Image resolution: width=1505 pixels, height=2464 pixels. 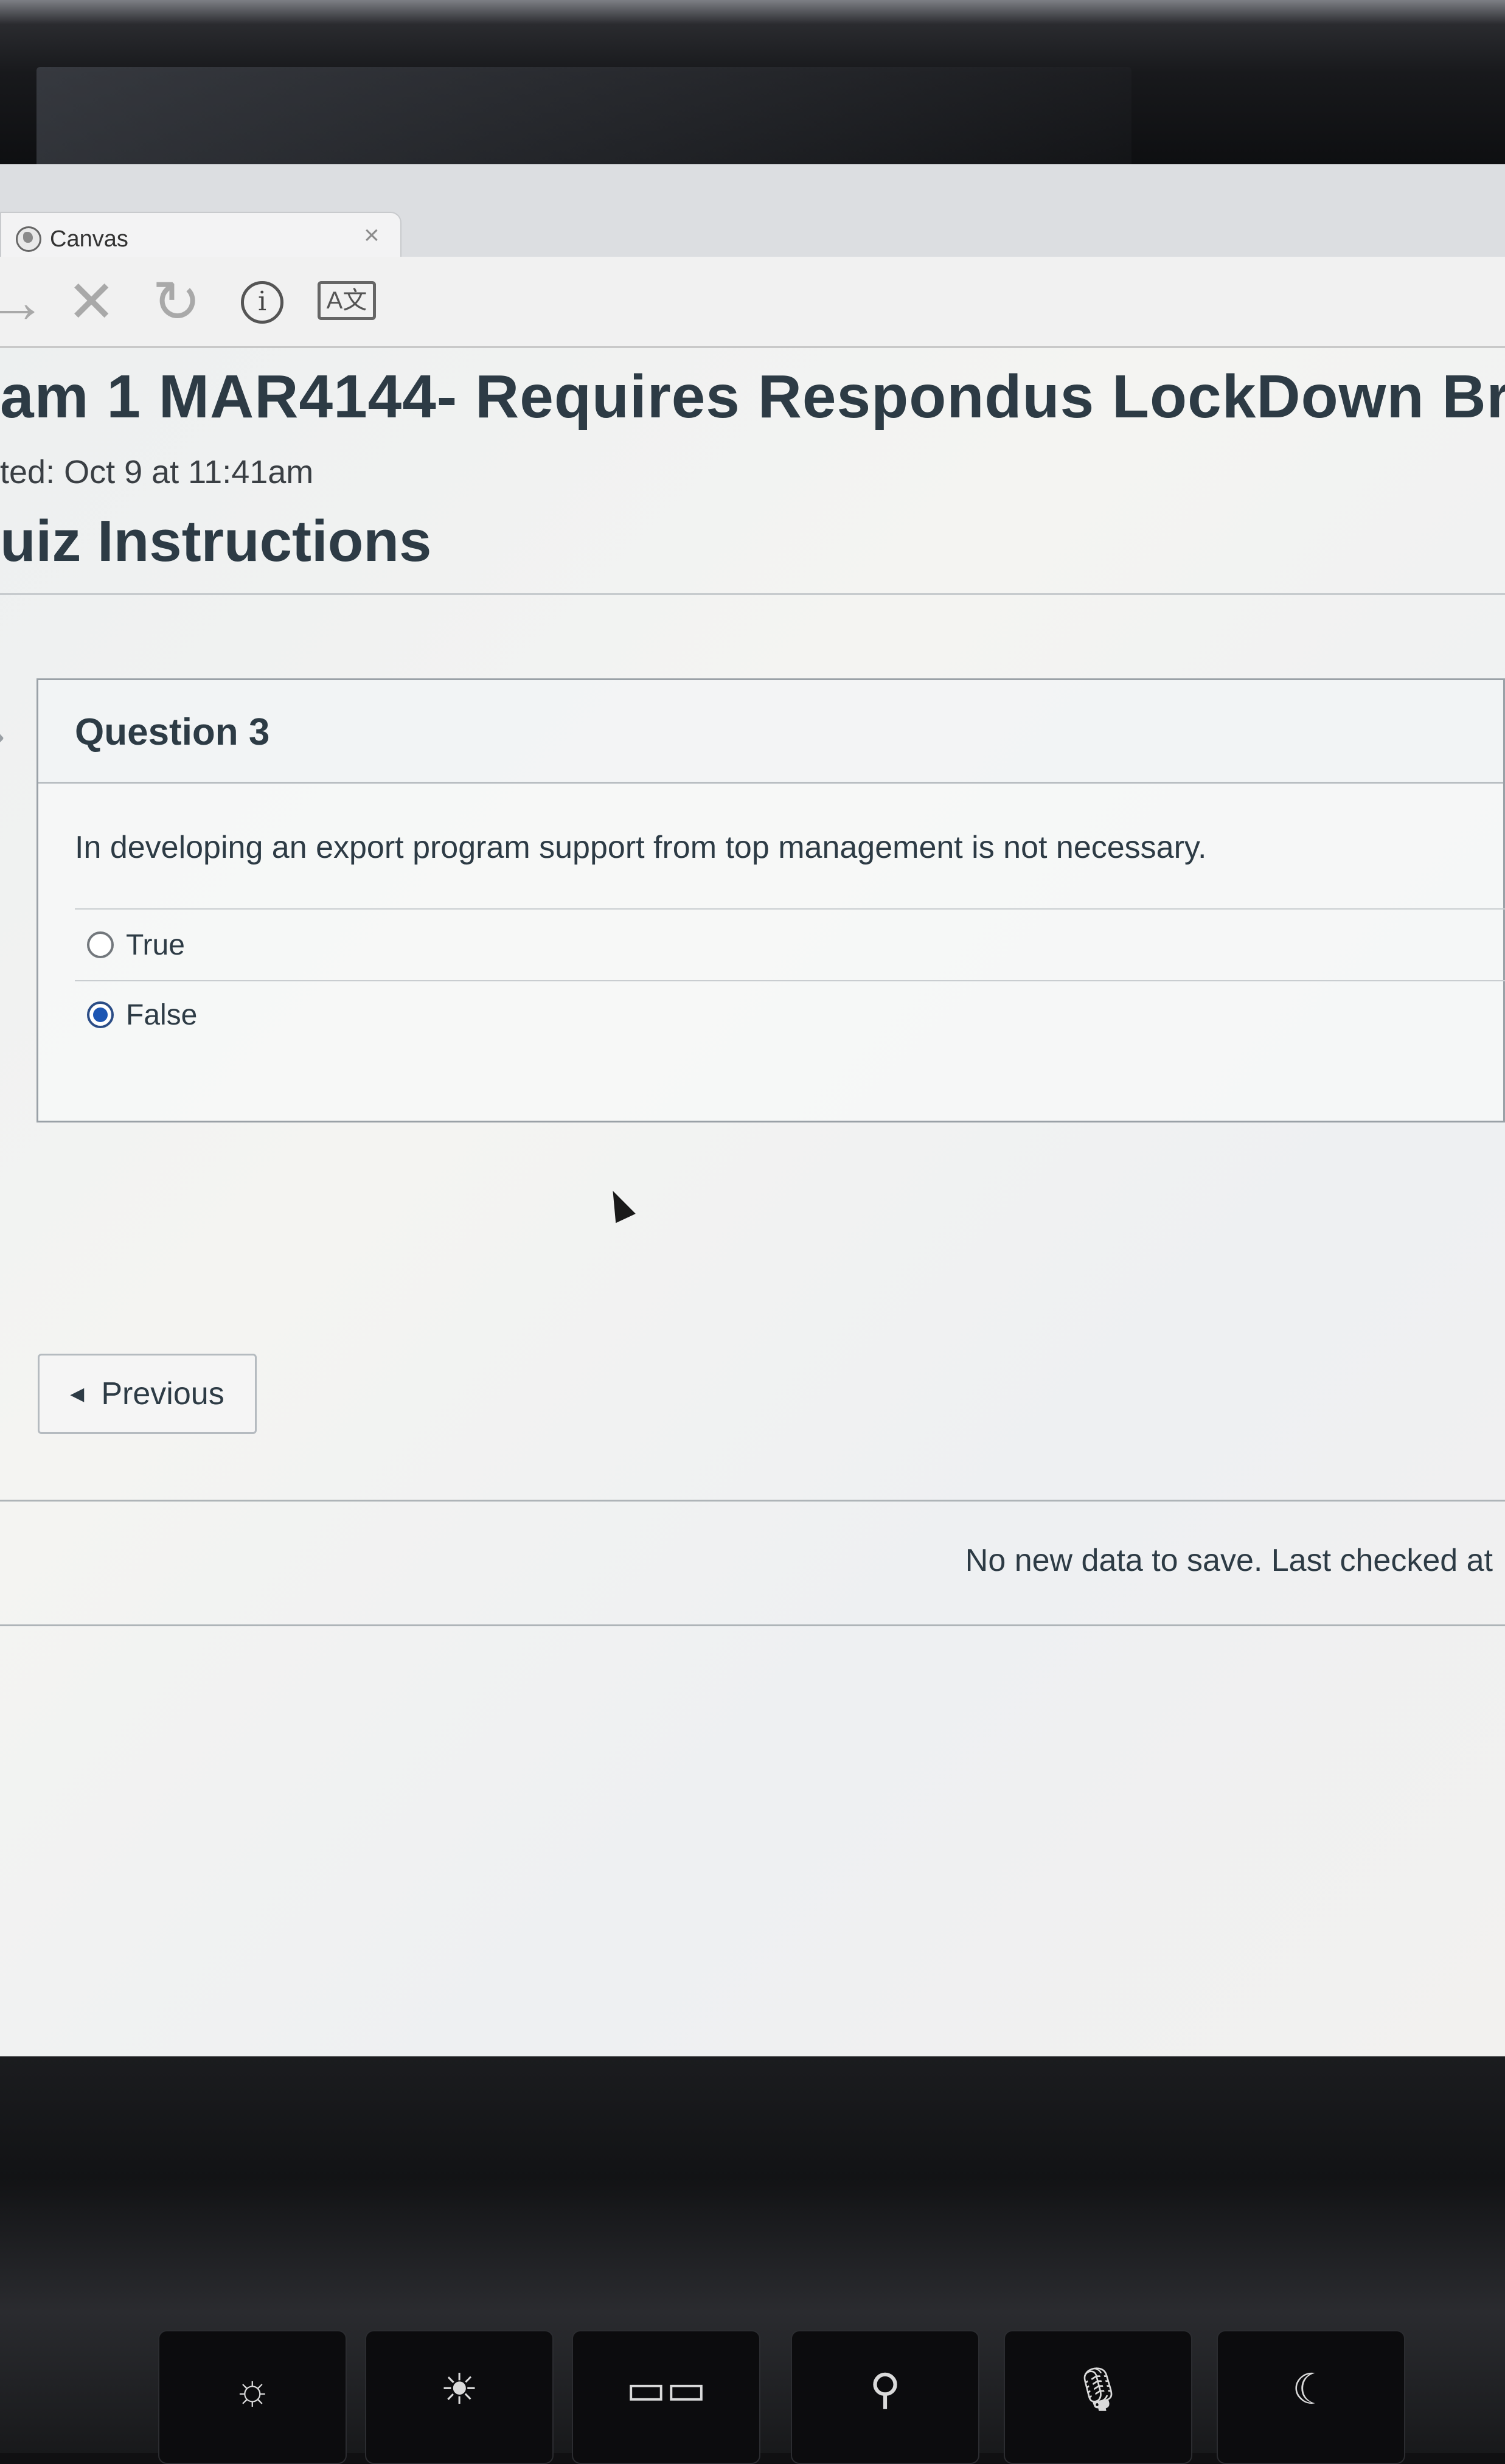 I want to click on answer-label: True, so click(x=156, y=945).